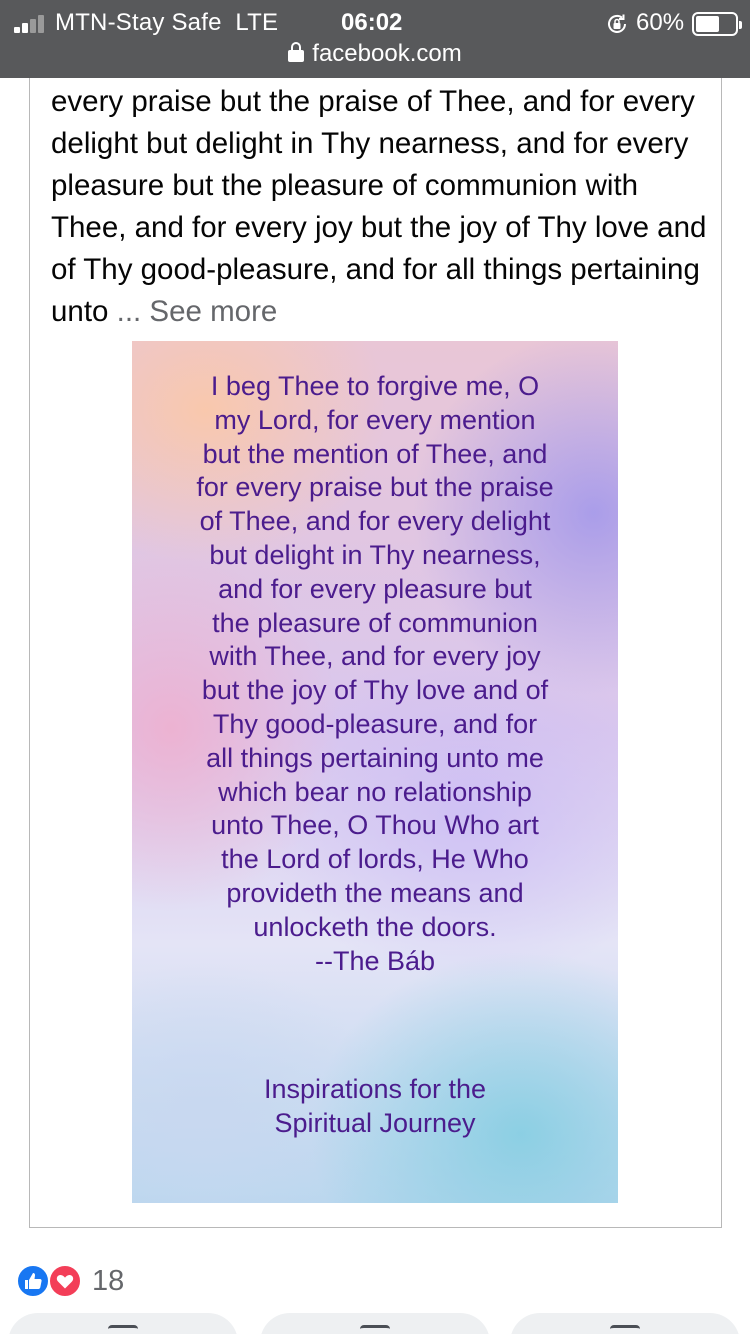 This screenshot has height=1334, width=750. What do you see at coordinates (138, 22) in the screenshot?
I see `carrier-name: MTN-Stay Safe` at bounding box center [138, 22].